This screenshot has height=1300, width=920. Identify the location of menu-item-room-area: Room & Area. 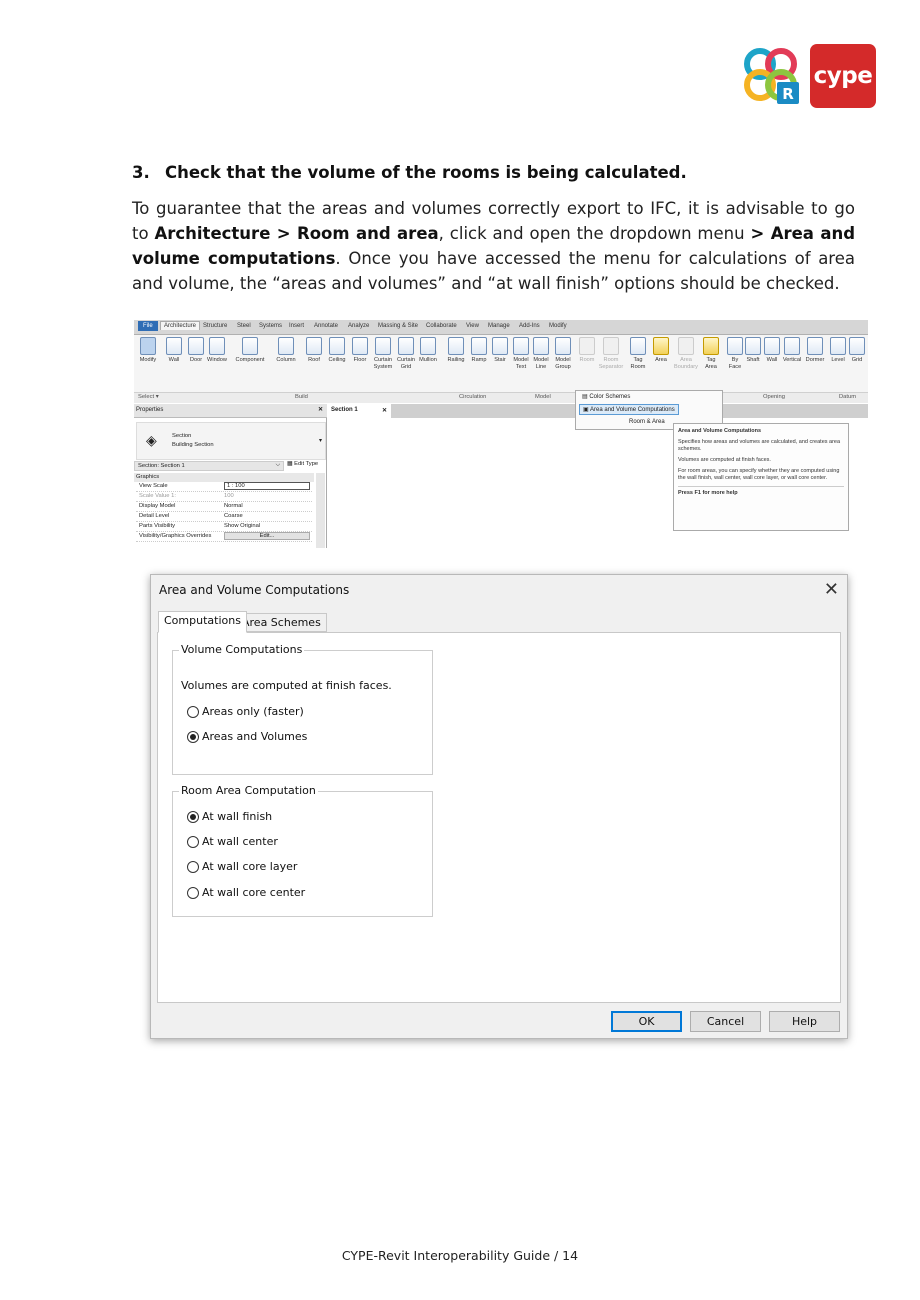
(647, 422).